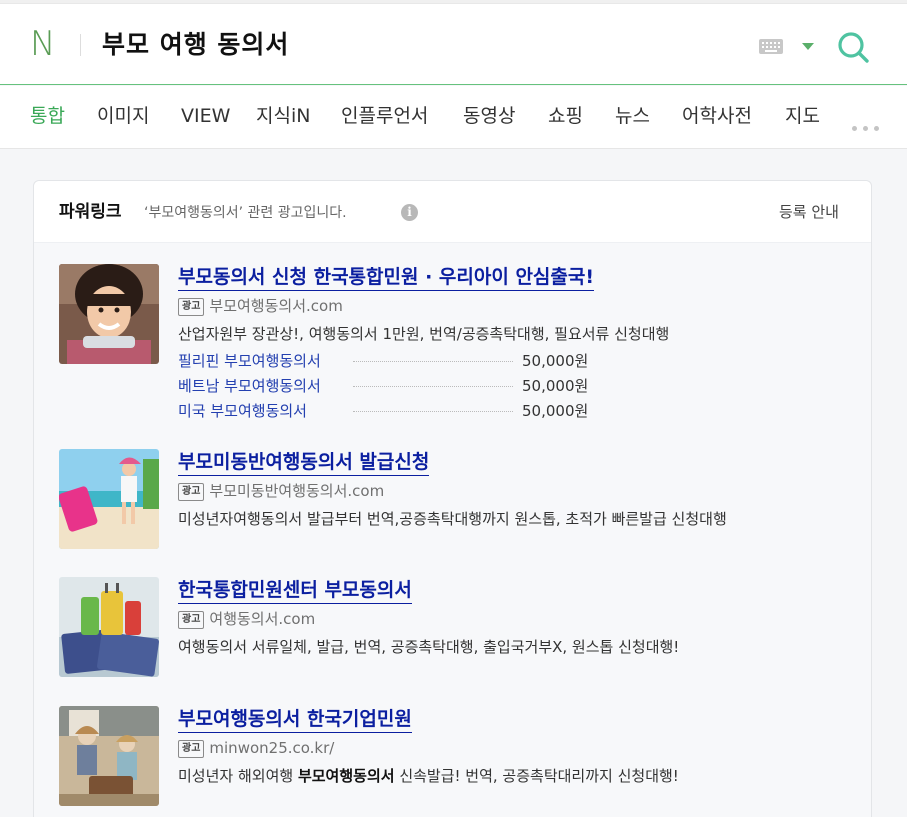 The image size is (907, 817). What do you see at coordinates (717, 116) in the screenshot?
I see `tab-dictionary: 어학사전` at bounding box center [717, 116].